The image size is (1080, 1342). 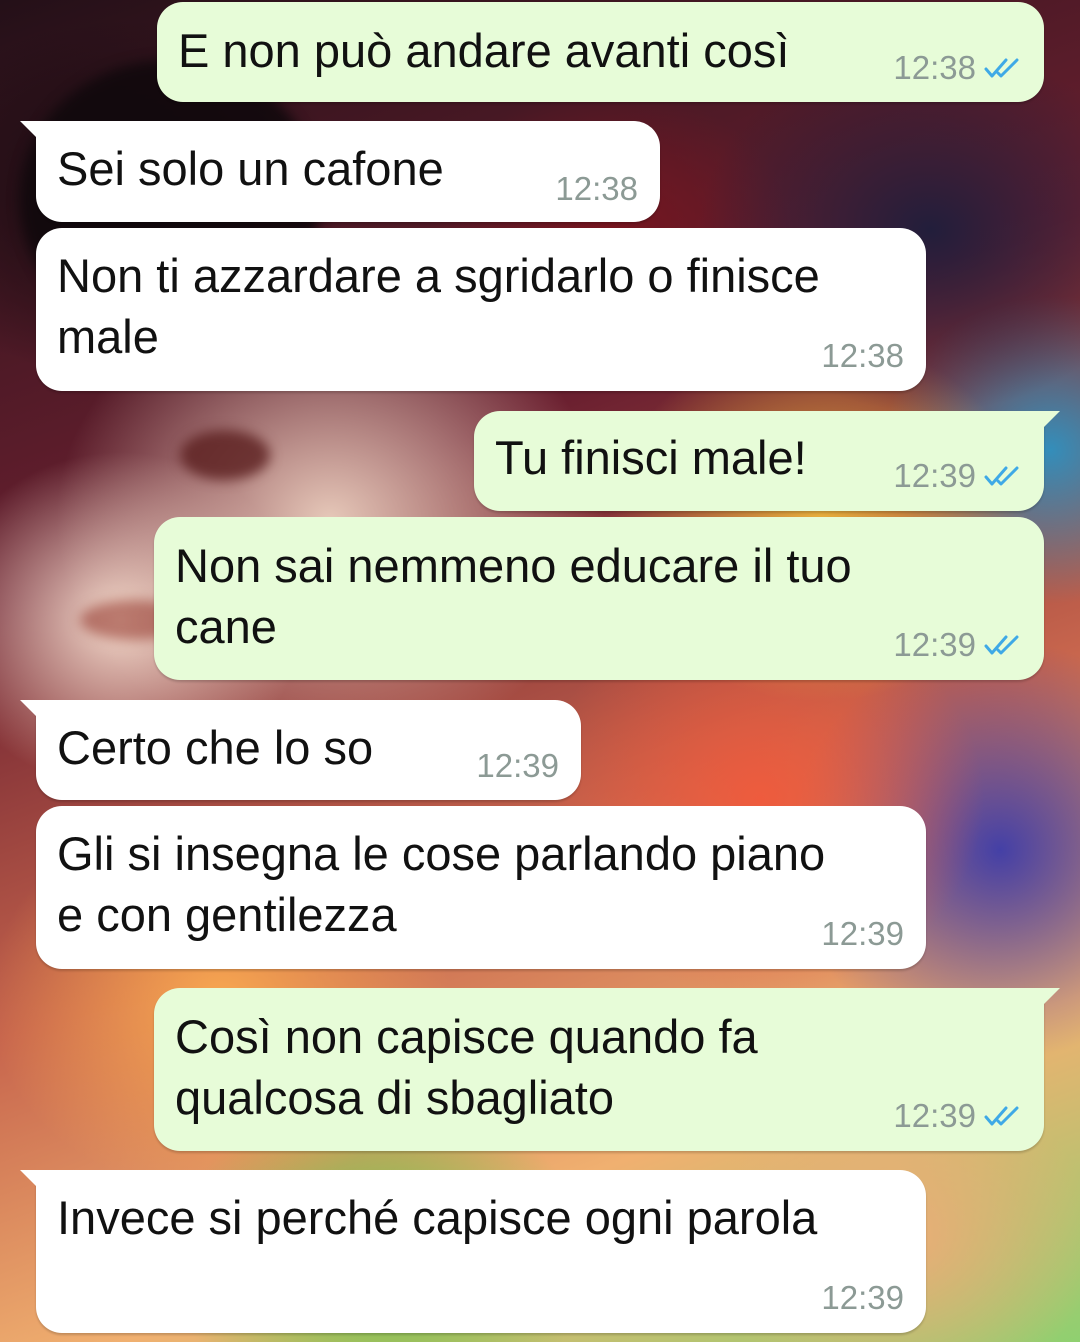 I want to click on message-text: Non sai nemmeno educare il tuo cane, so click(x=513, y=596).